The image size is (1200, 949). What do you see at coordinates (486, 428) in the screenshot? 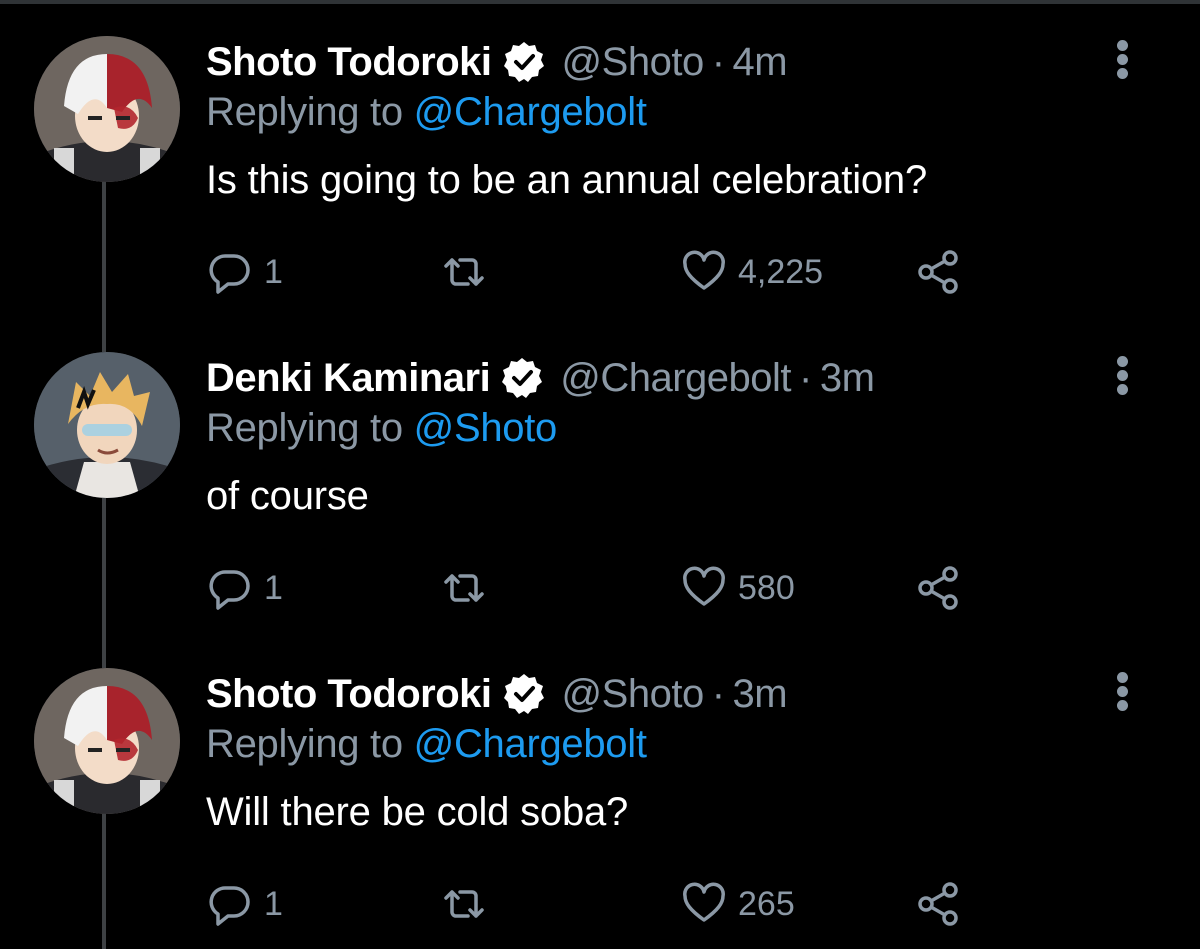
I see `mention-link: @Shoto` at bounding box center [486, 428].